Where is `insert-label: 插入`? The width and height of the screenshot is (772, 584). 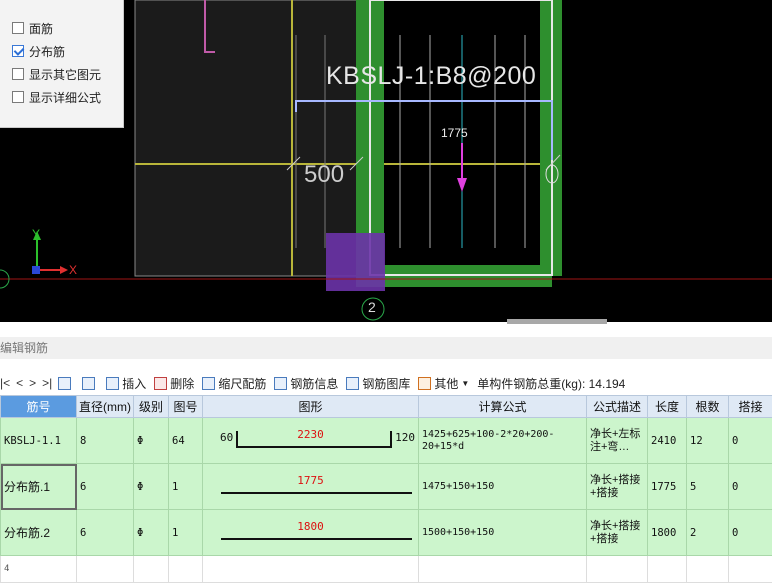
insert-label: 插入 is located at coordinates (134, 383).